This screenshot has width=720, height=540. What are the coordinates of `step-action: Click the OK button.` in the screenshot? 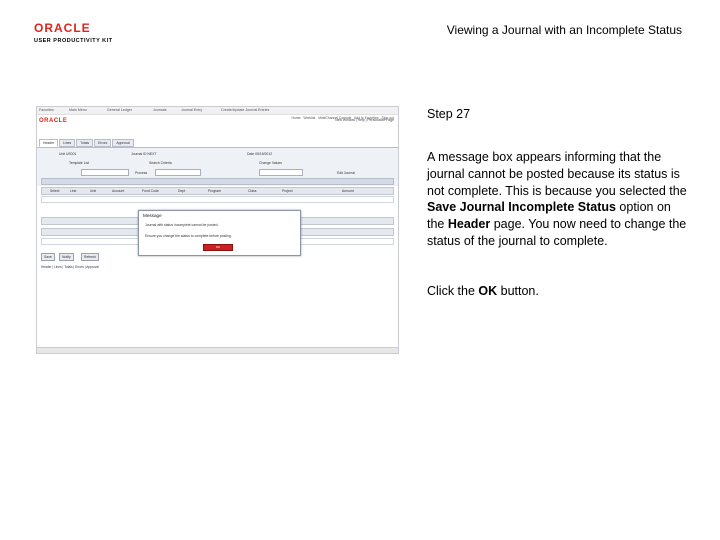 It's located at (483, 291).